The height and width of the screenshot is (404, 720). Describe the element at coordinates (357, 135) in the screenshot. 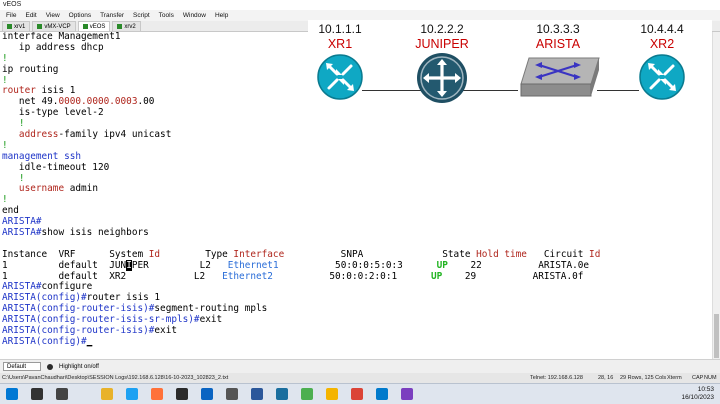

I see `terminal-line: address-family ipv4 unicast` at that location.